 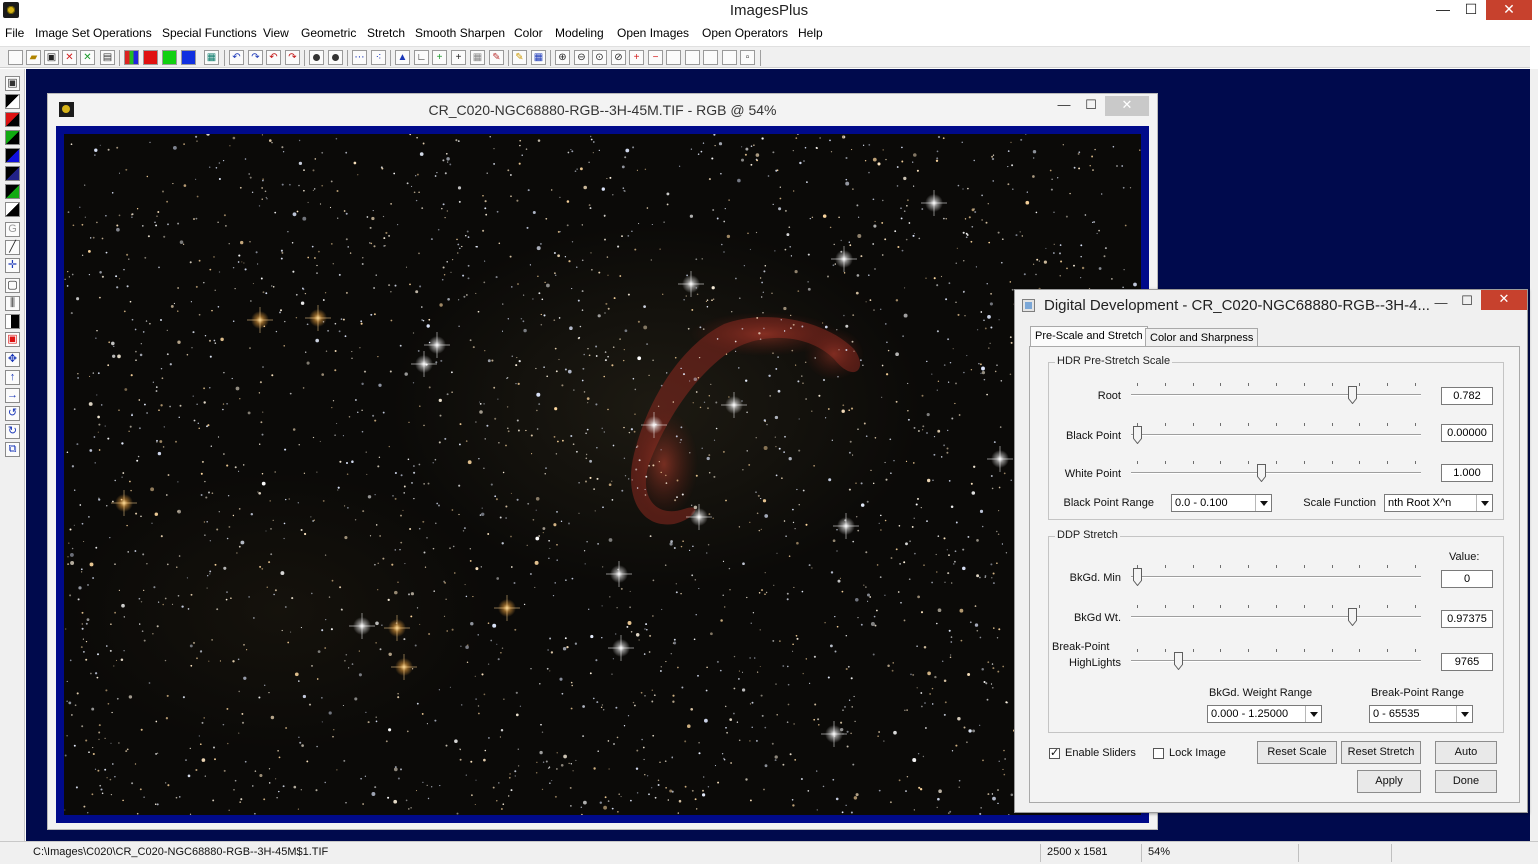 I want to click on menu-special-functions: Special Functions, so click(x=209, y=33).